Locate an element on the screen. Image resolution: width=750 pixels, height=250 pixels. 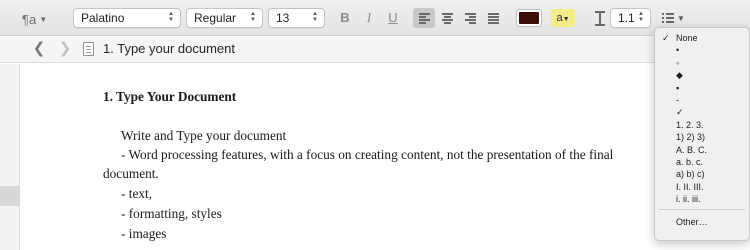
list-style-option: 1) 2) 3) is located at coordinates (702, 137).